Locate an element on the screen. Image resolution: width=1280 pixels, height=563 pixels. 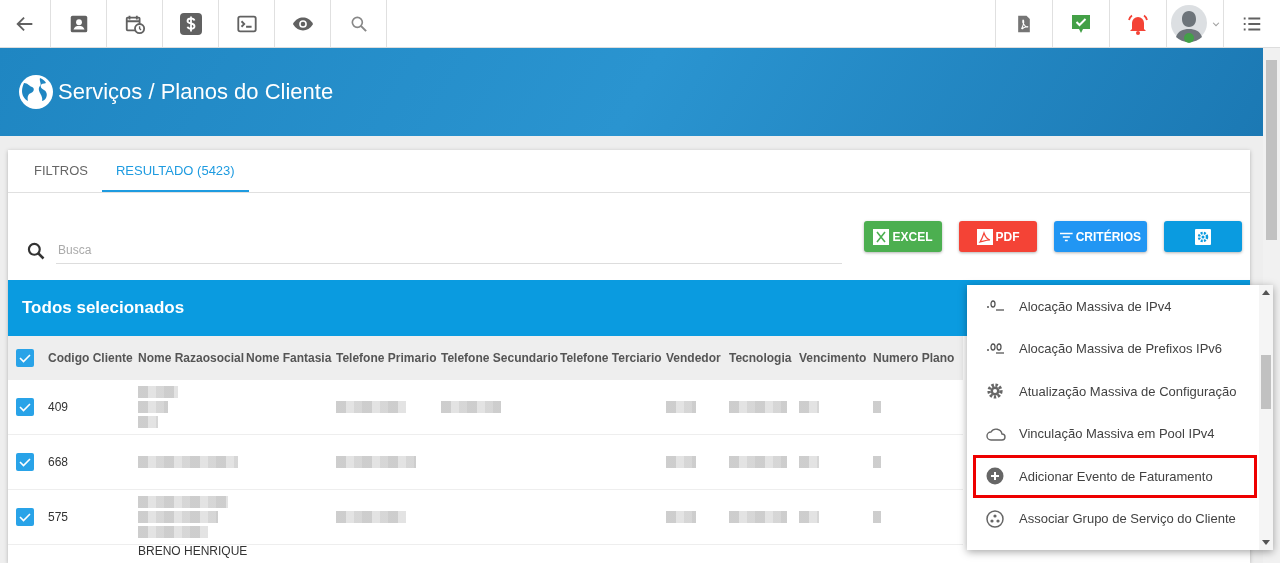
scroll-down-icon is located at coordinates (1266, 543).